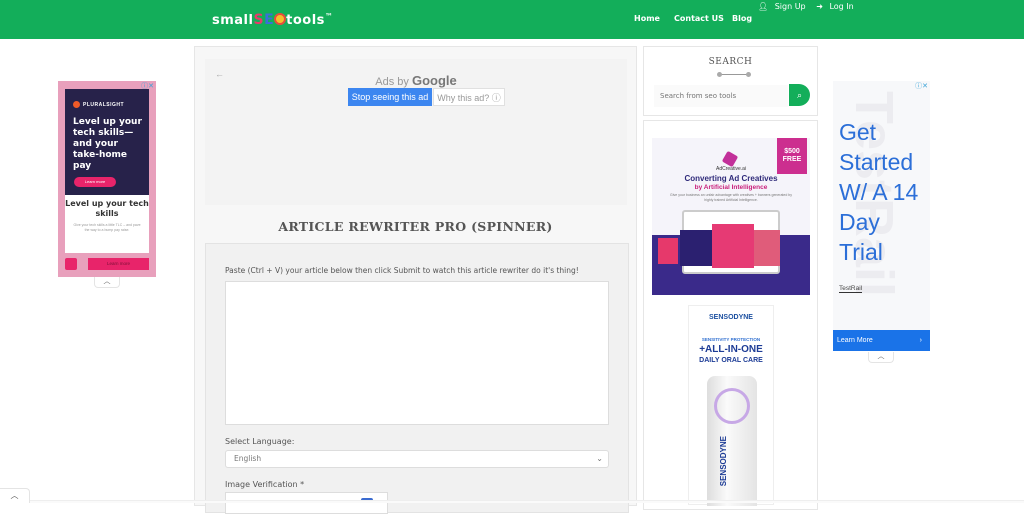 This screenshot has height=514, width=1024. What do you see at coordinates (730, 159) in the screenshot?
I see `adcreative-logo-icon` at bounding box center [730, 159].